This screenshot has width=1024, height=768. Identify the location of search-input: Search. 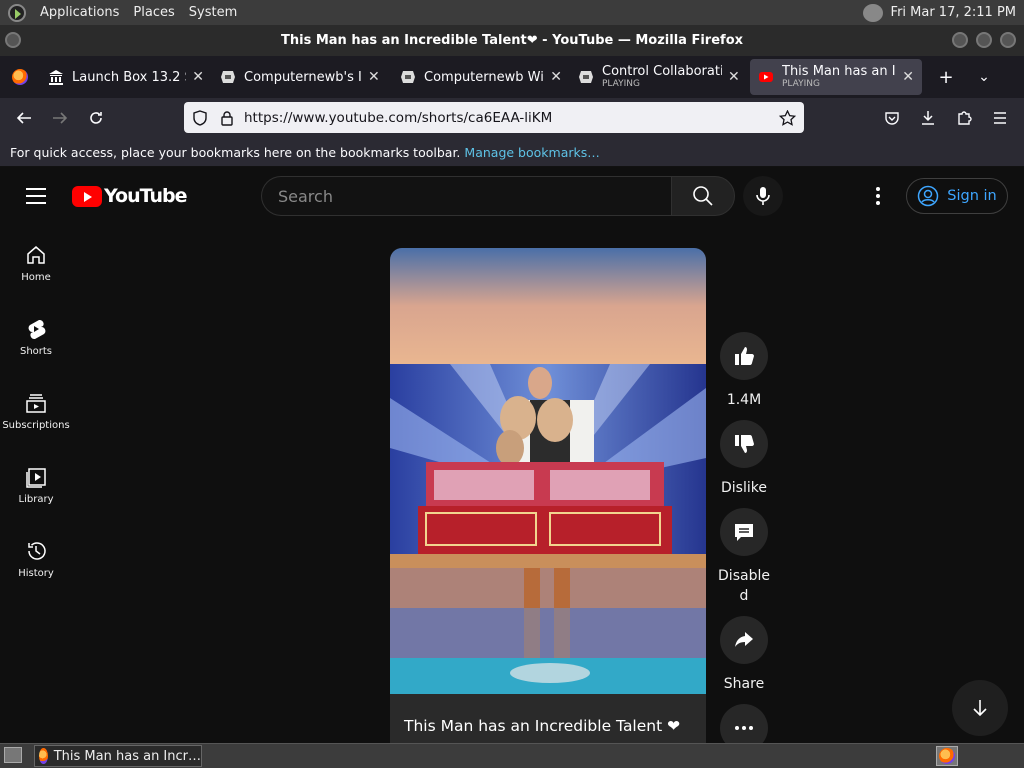
(466, 196).